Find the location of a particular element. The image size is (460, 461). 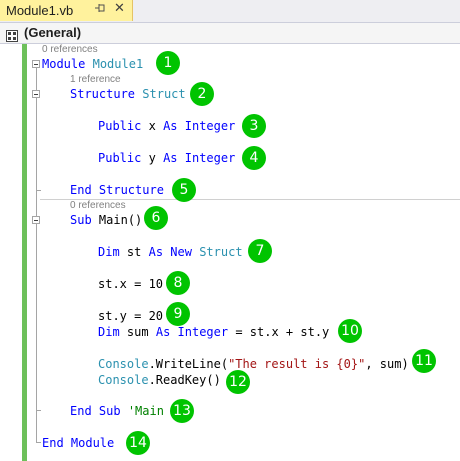

keyword: Structure is located at coordinates (103, 94).